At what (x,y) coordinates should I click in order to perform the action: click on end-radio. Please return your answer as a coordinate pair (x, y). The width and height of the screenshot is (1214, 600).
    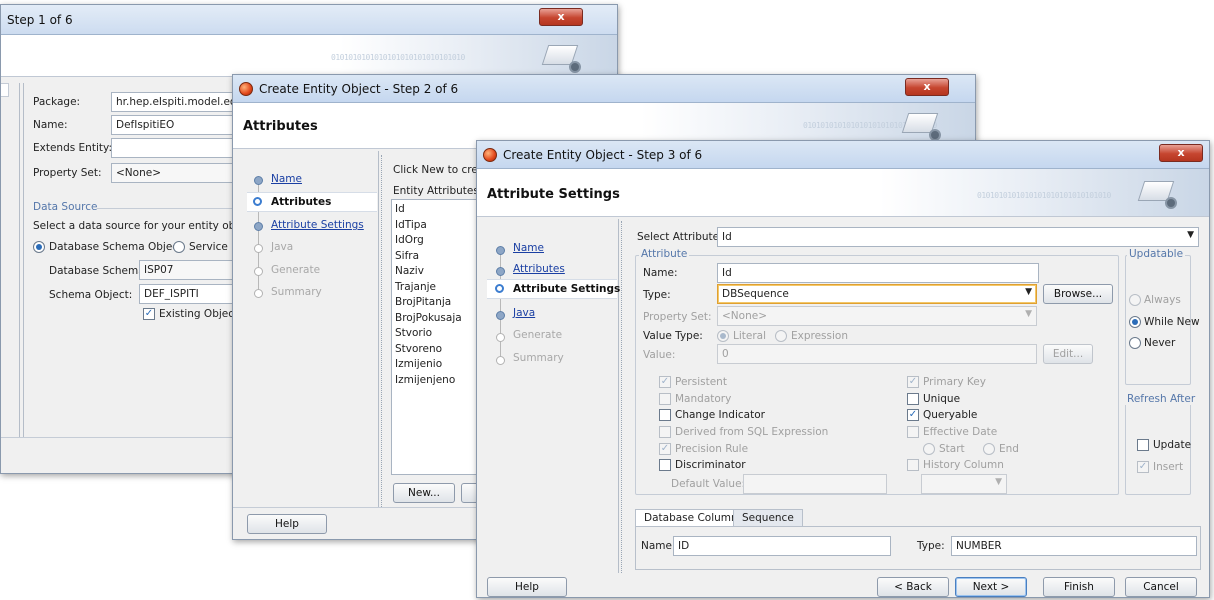
    Looking at the image, I should click on (989, 449).